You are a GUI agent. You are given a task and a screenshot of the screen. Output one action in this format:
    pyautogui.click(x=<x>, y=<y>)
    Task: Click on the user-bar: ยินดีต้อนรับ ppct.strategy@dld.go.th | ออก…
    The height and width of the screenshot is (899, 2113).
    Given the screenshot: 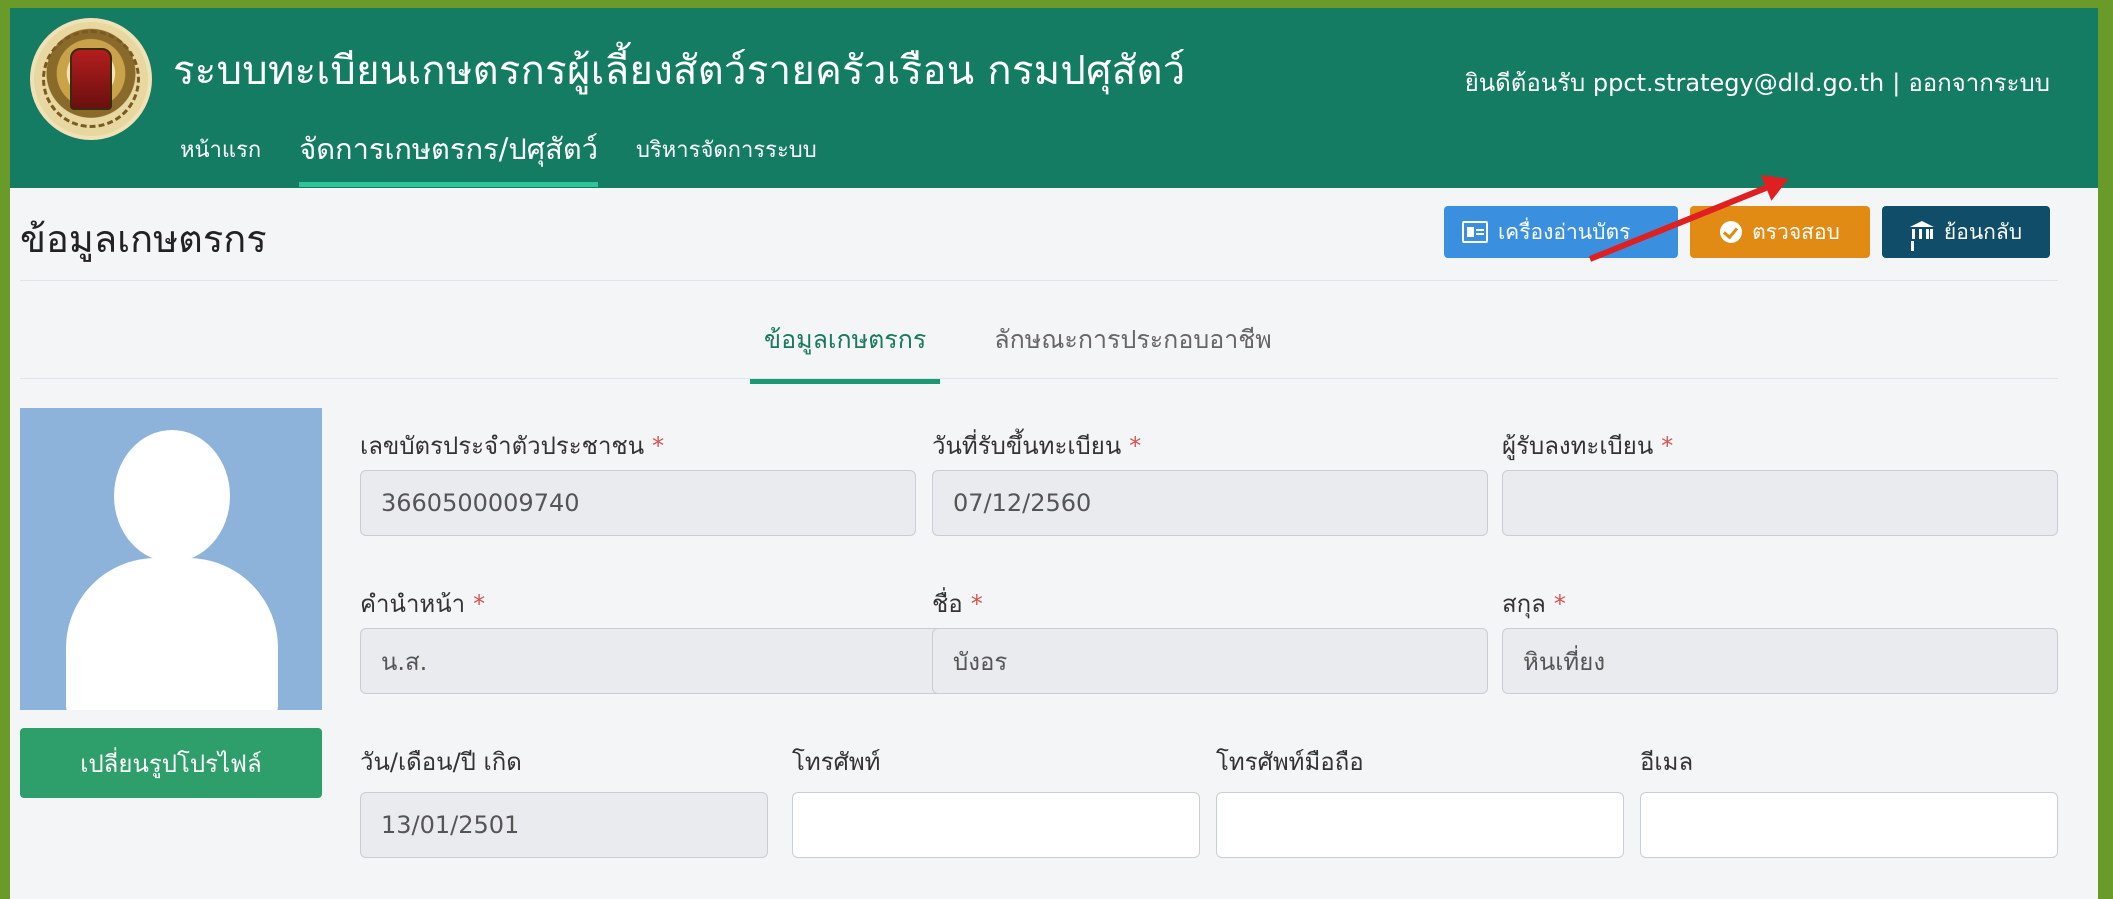 What is the action you would take?
    pyautogui.click(x=1720, y=83)
    